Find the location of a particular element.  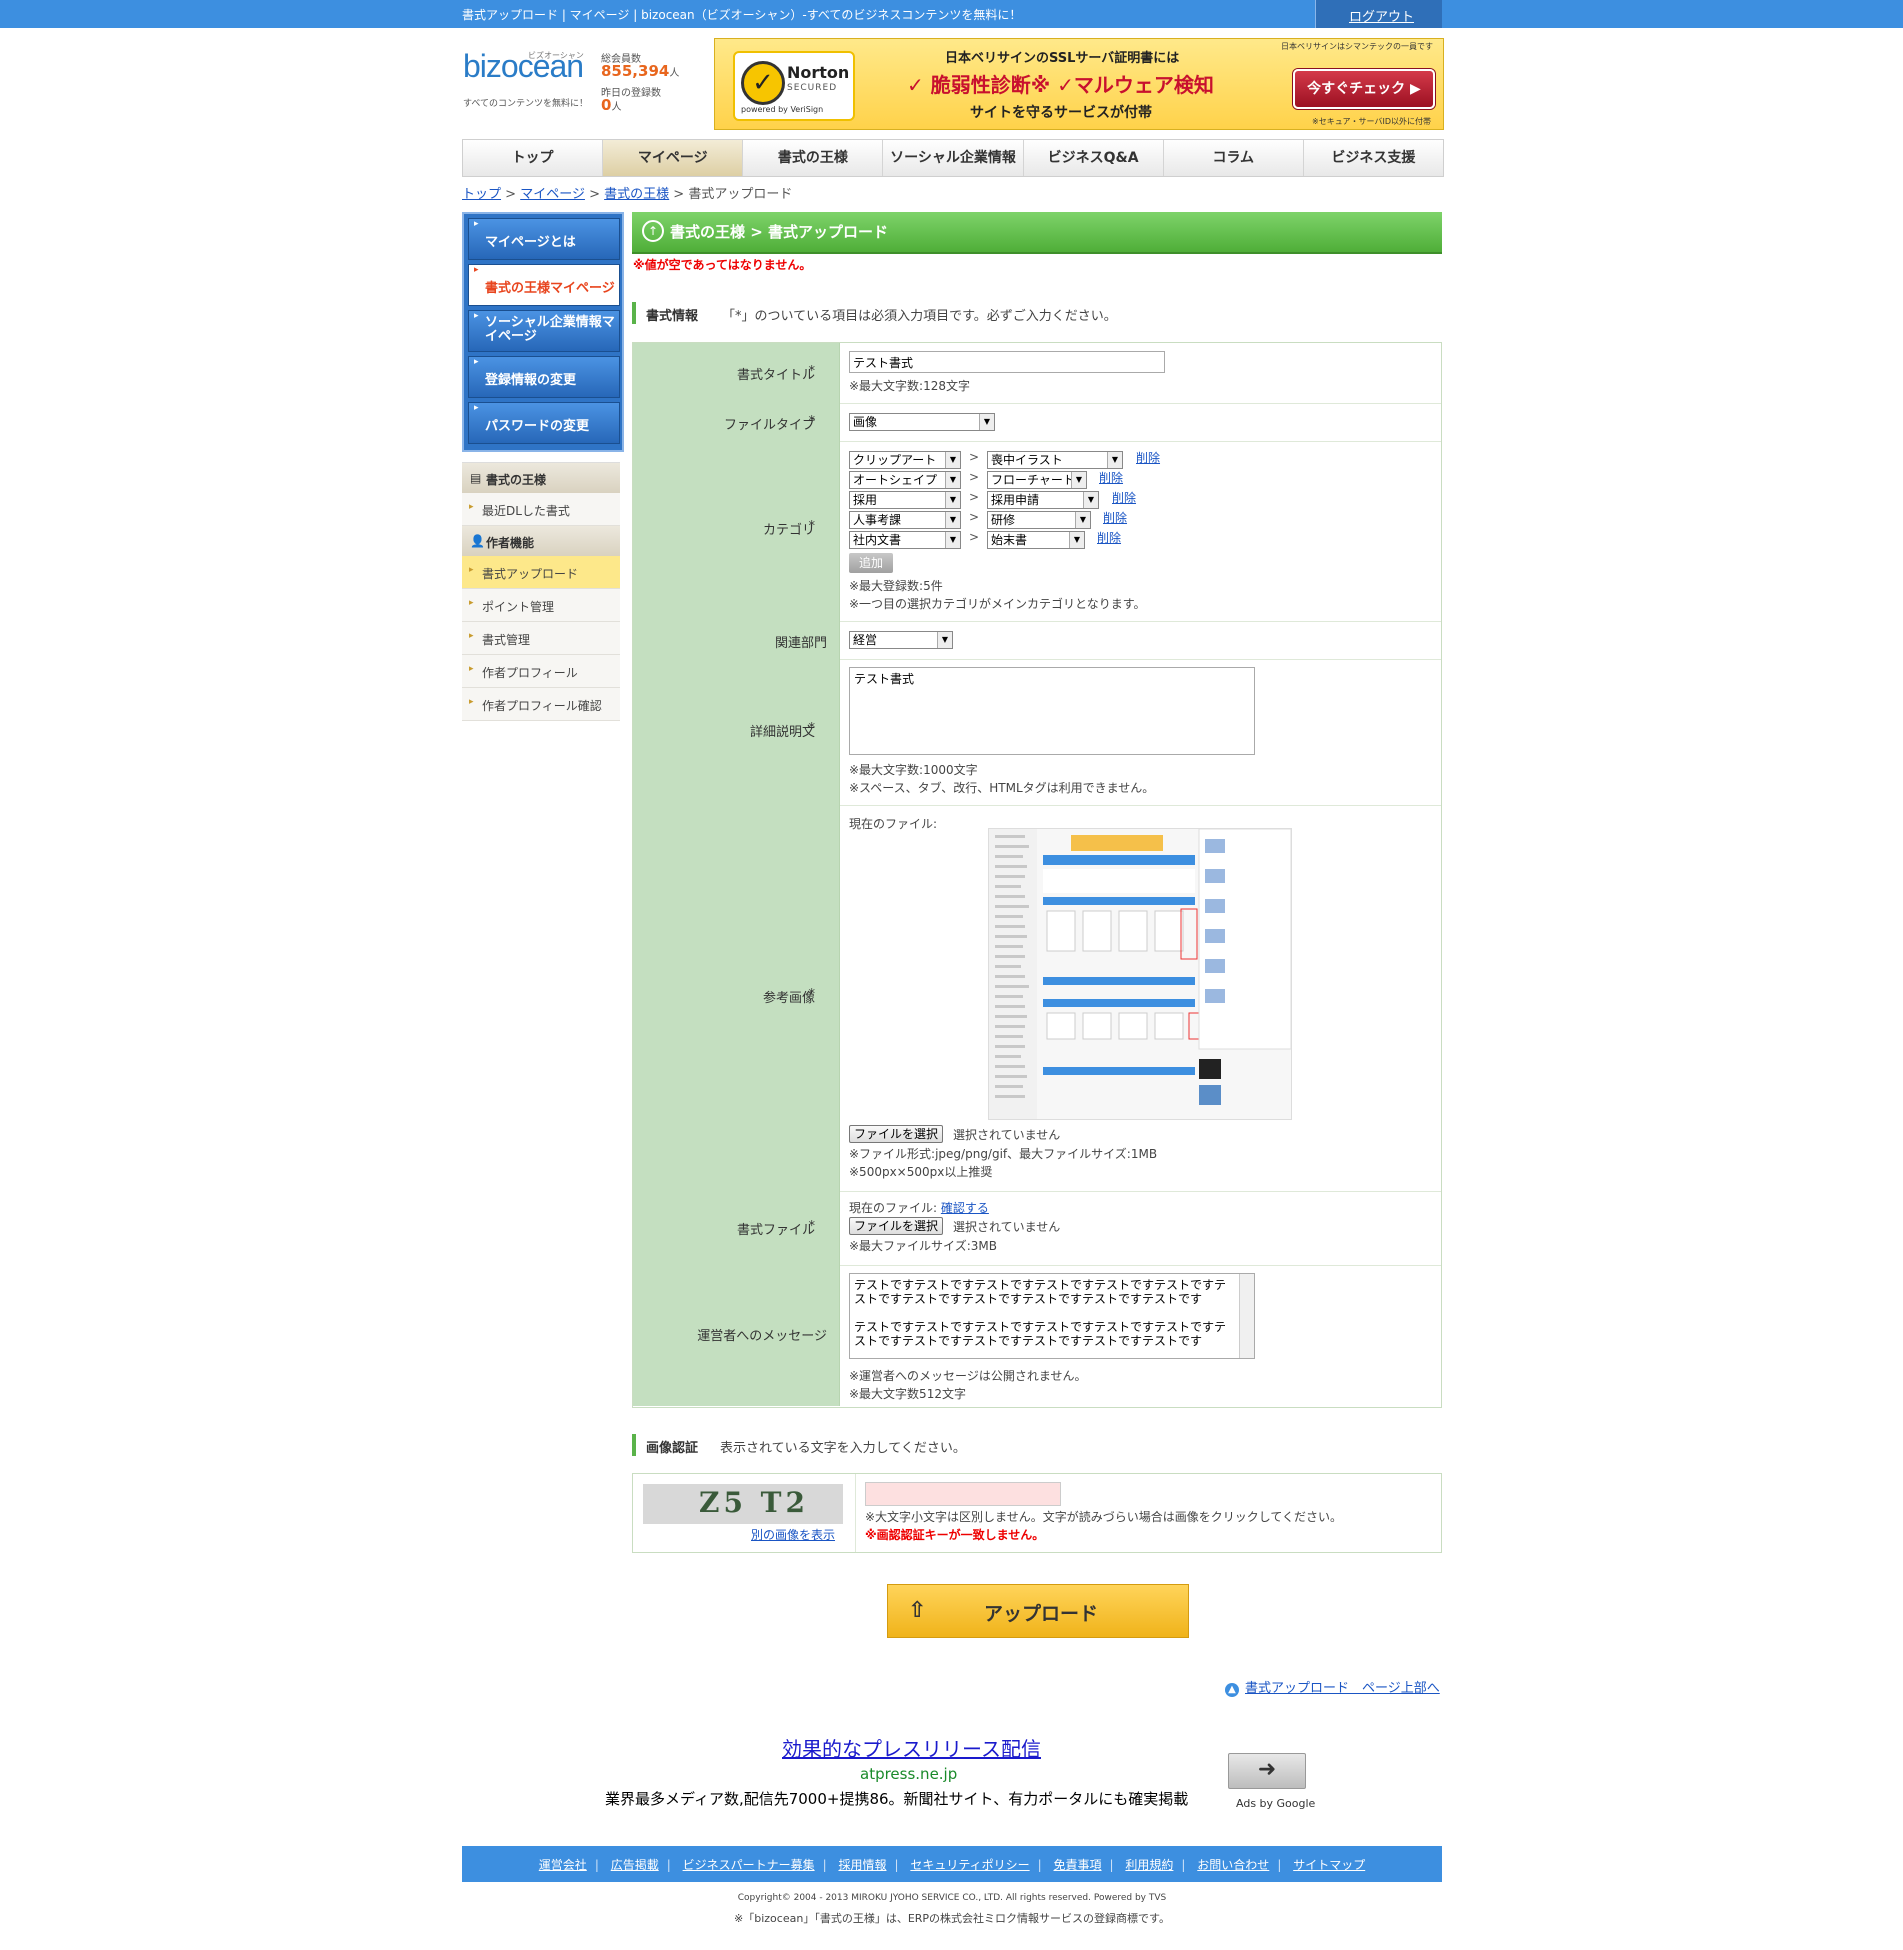

submenu-upload: 書式アップロード is located at coordinates (541, 572).